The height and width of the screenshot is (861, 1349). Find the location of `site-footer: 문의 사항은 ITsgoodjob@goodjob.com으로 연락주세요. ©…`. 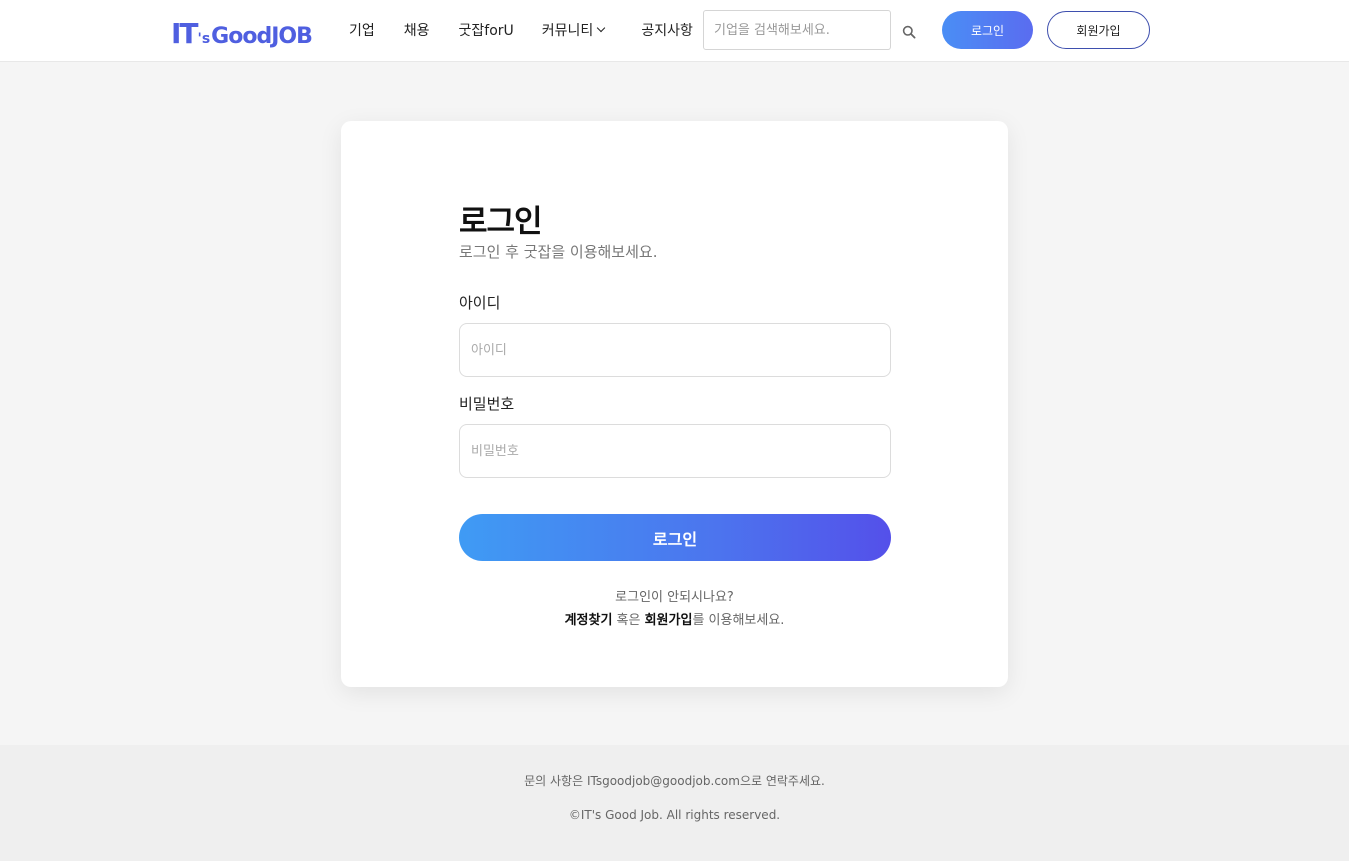

site-footer: 문의 사항은 ITsgoodjob@goodjob.com으로 연락주세요. ©… is located at coordinates (674, 803).